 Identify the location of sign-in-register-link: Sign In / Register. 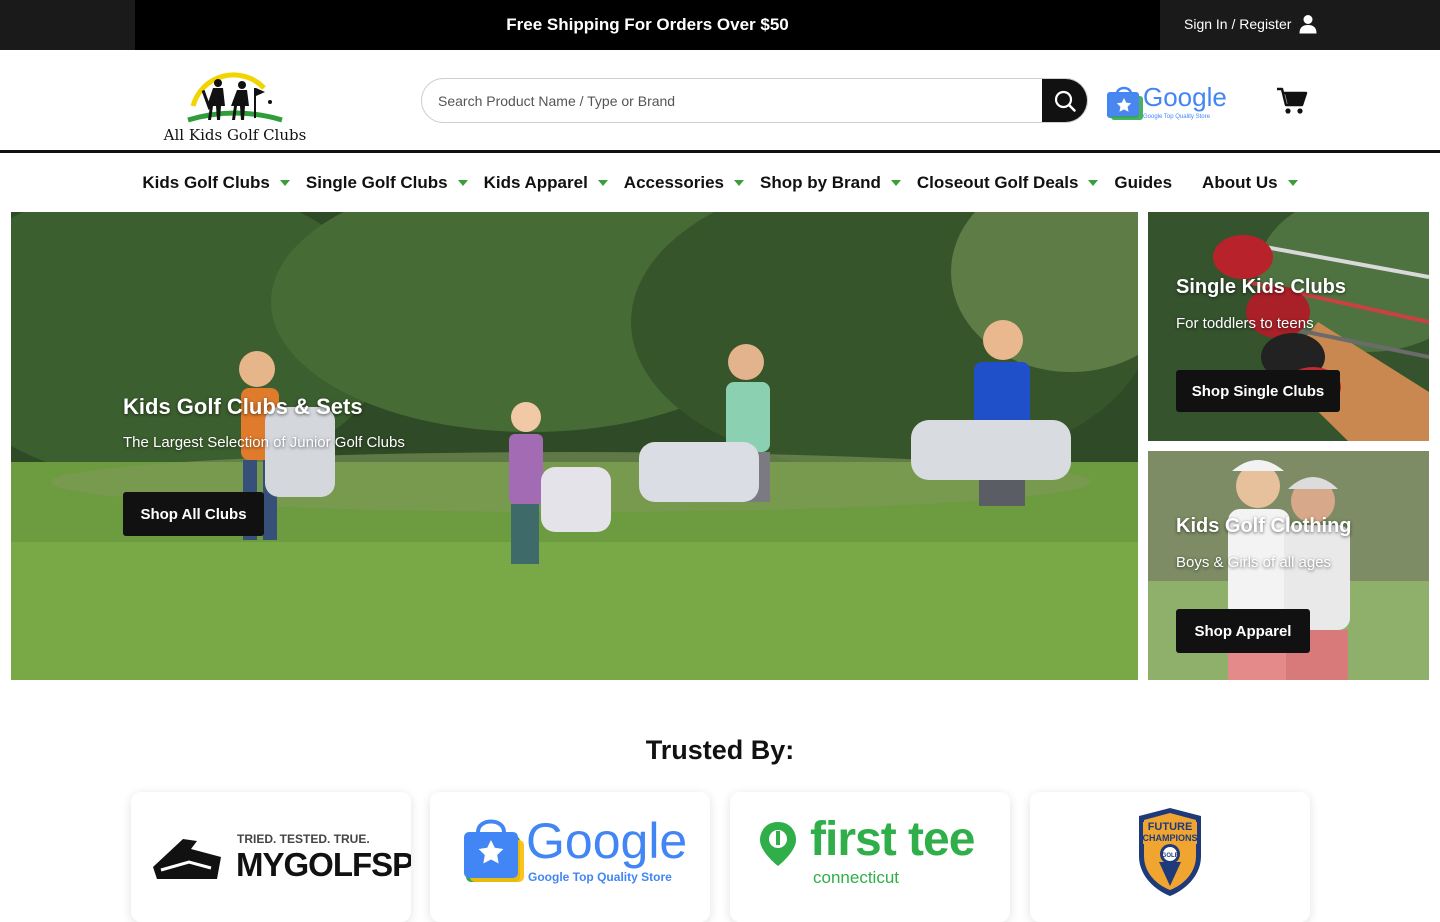
(1250, 24).